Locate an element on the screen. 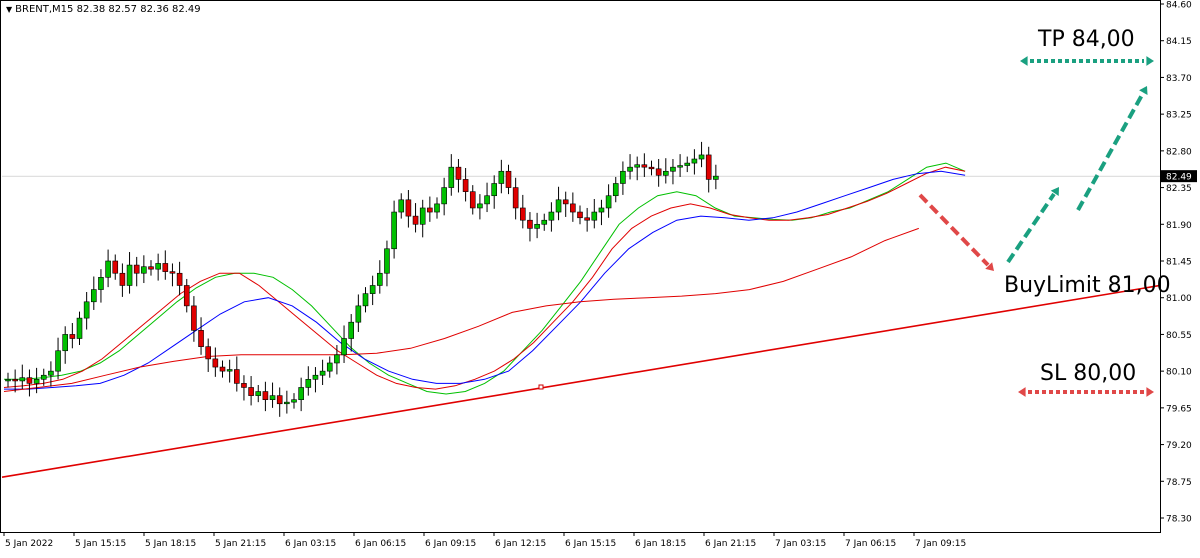  x-tick-label: 6 Jan 15:15 is located at coordinates (590, 544).